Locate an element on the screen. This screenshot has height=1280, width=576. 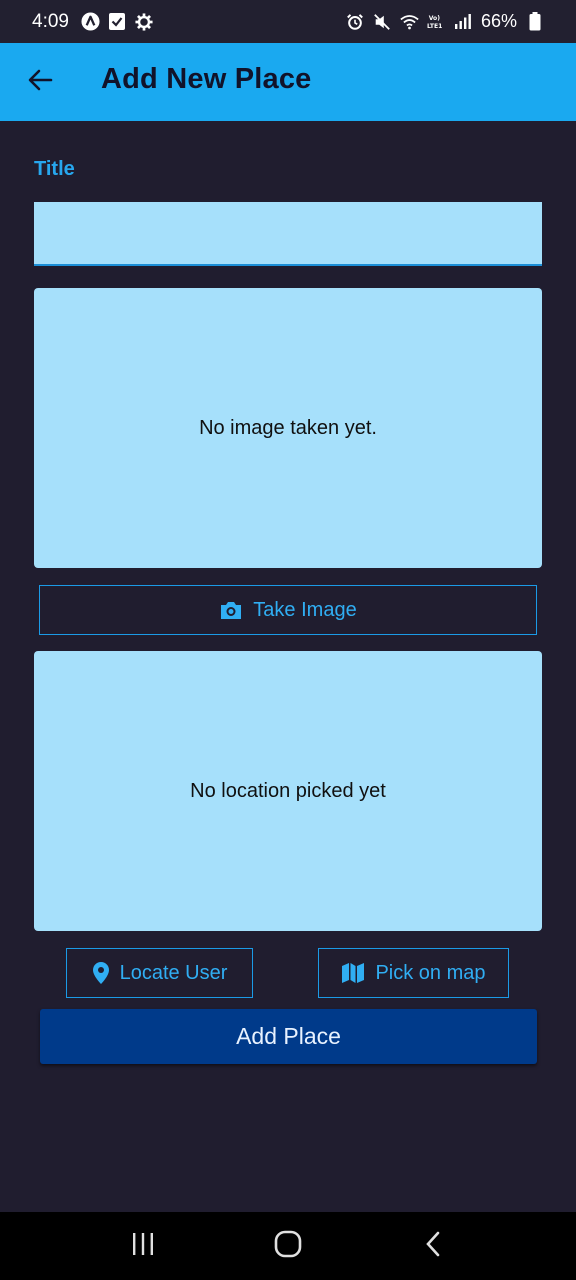
navigation-bar is located at coordinates (288, 1246).